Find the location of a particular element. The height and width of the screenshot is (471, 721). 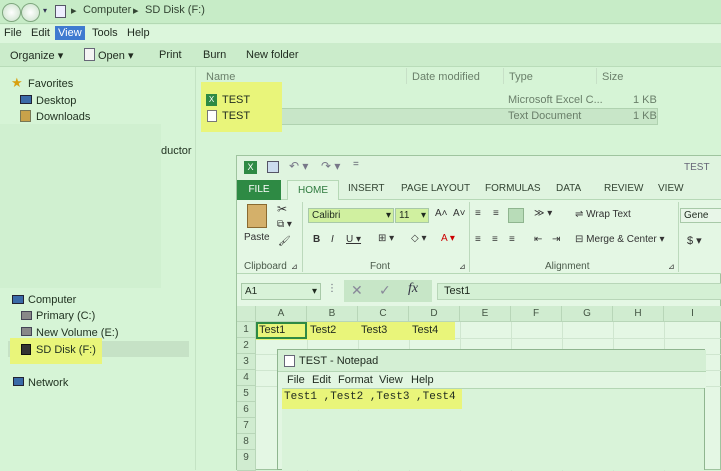

row-header: 8 is located at coordinates (246, 442).